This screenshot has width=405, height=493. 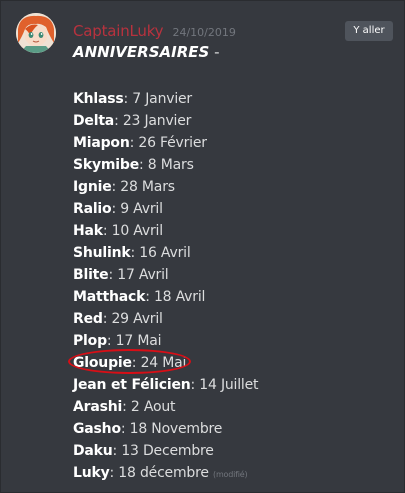 What do you see at coordinates (109, 297) in the screenshot?
I see `entry-name: Matthack` at bounding box center [109, 297].